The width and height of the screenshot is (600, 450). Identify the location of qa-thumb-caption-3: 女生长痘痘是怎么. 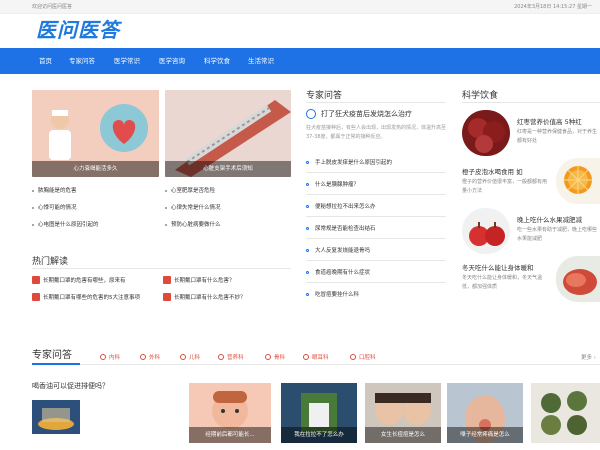
(403, 435).